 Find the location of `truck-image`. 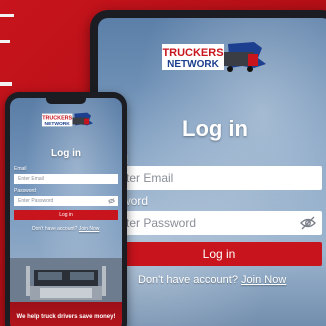

truck-image is located at coordinates (66, 280).